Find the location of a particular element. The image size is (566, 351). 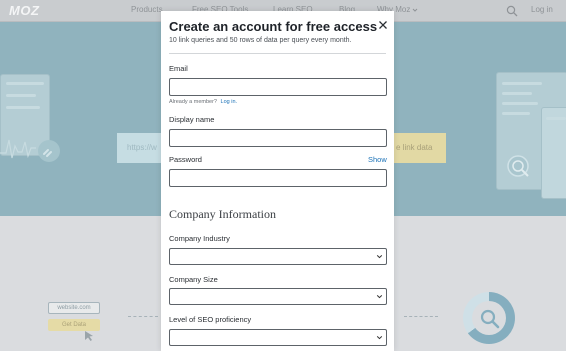

company-information-heading: Company Information is located at coordinates (222, 214).